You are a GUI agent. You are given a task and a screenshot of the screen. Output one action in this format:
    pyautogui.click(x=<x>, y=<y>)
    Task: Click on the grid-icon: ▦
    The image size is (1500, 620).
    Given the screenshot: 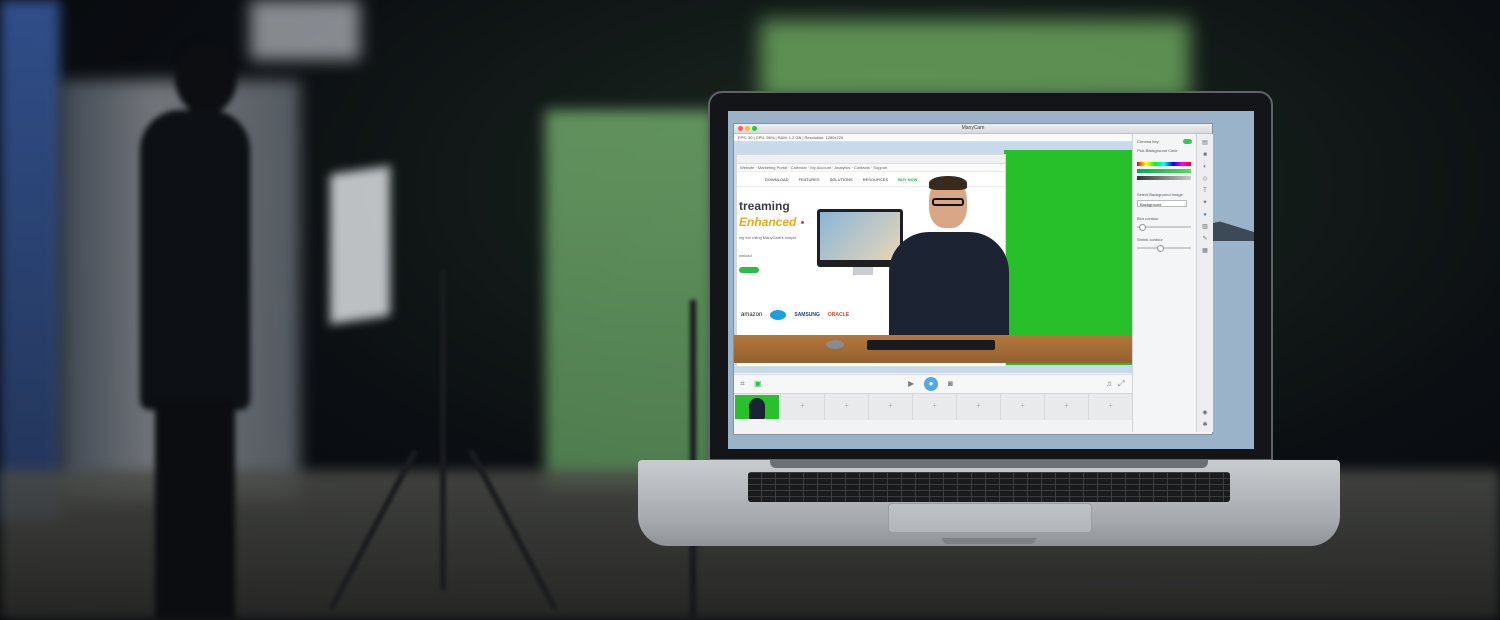 What is the action you would take?
    pyautogui.click(x=1205, y=251)
    